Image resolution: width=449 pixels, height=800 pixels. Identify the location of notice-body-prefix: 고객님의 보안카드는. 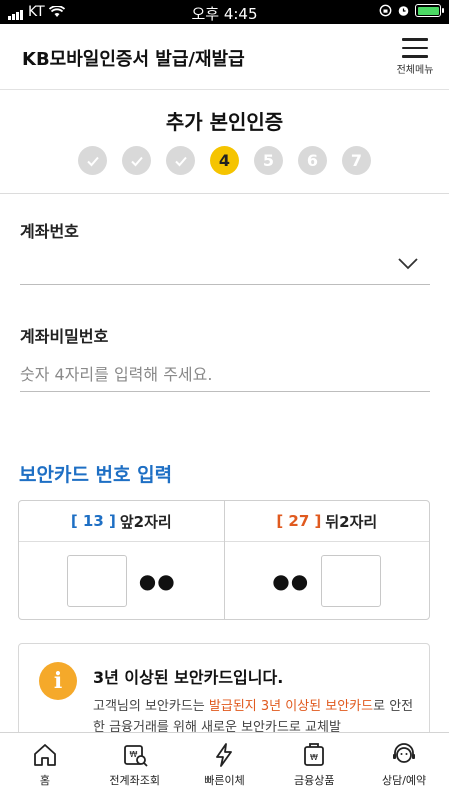
(151, 706).